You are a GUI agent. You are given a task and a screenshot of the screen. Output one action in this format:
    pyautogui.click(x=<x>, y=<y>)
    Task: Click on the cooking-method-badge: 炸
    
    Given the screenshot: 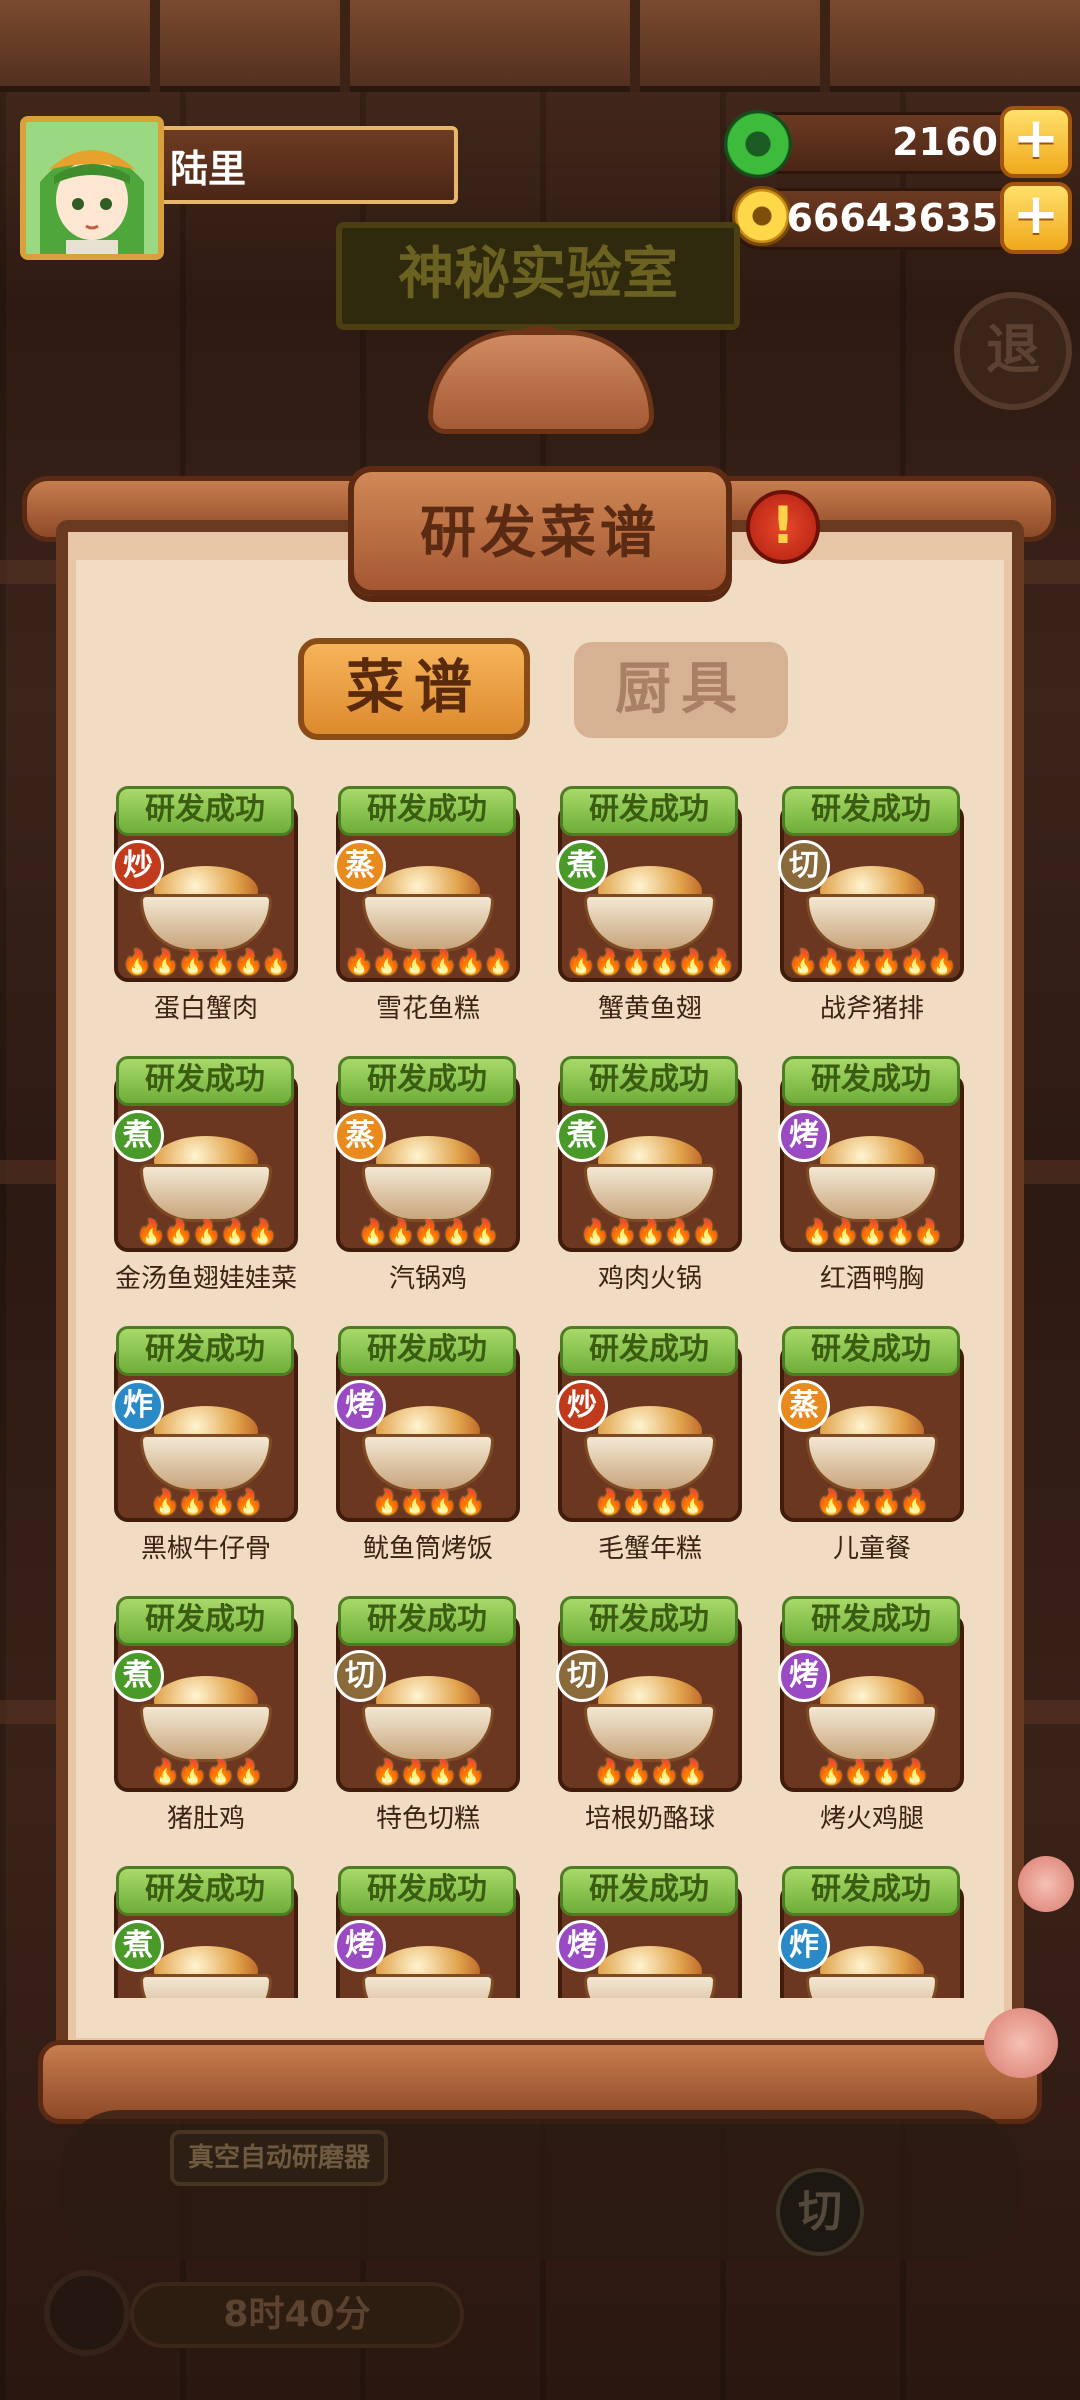 What is the action you would take?
    pyautogui.click(x=138, y=1406)
    